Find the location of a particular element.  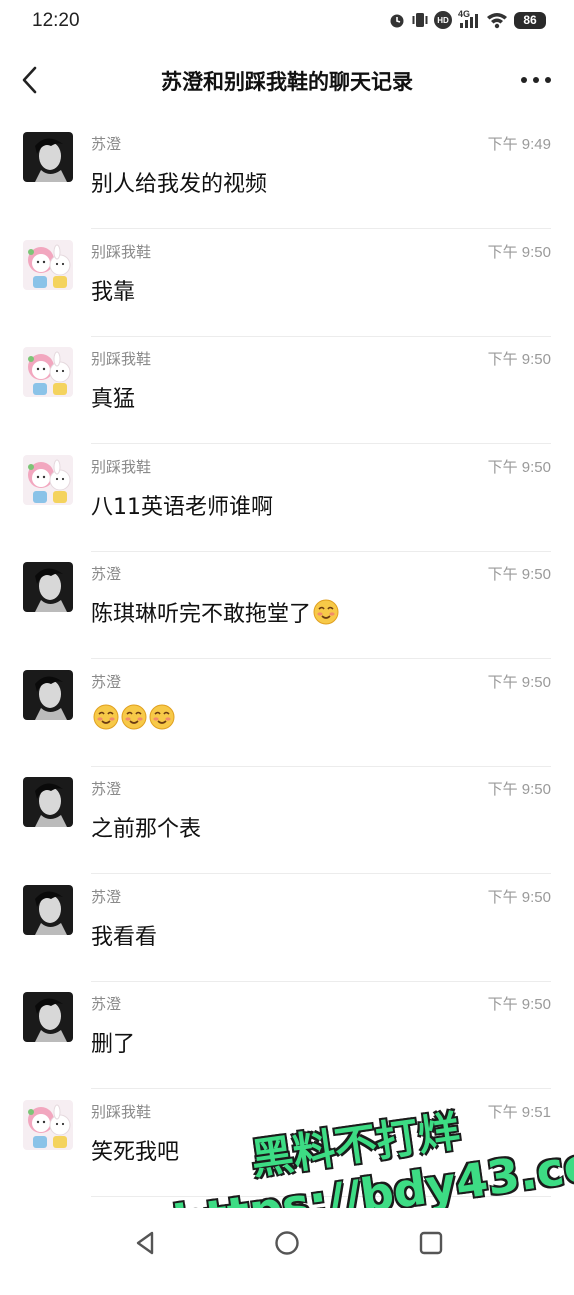

status-icons: HD 4G 86 is located at coordinates (467, 19).